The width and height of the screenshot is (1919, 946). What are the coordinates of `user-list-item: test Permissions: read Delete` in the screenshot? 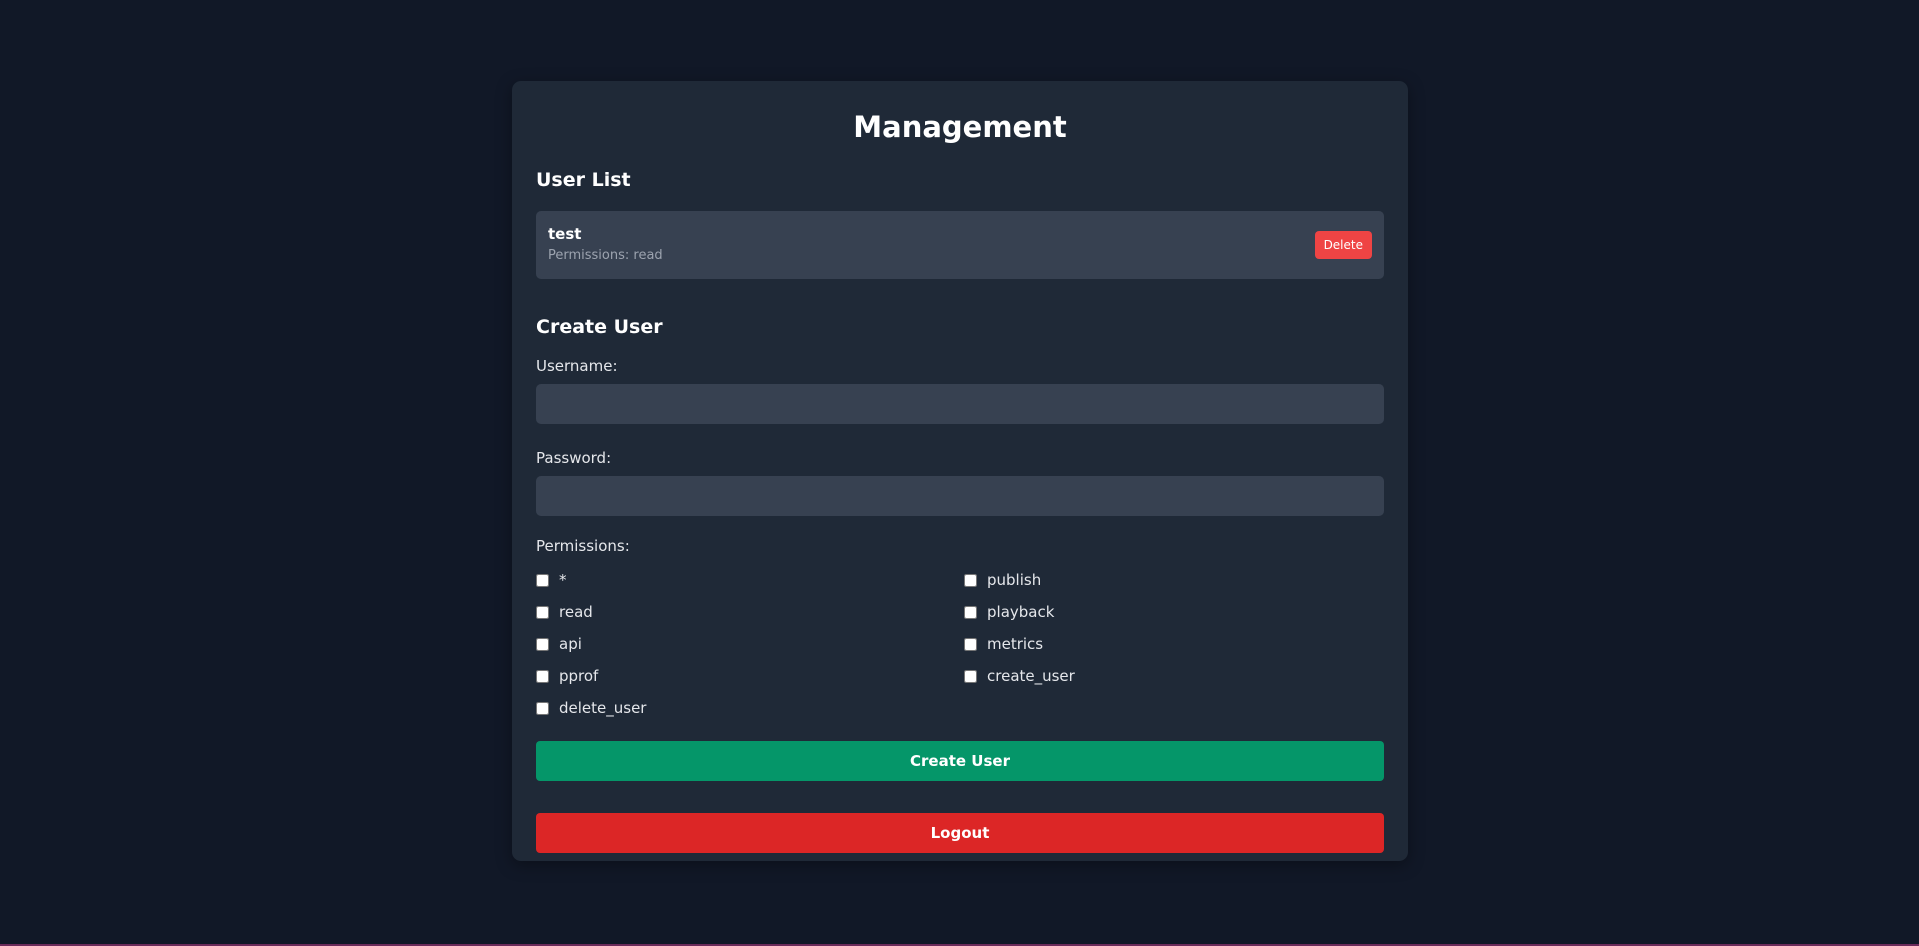 It's located at (960, 245).